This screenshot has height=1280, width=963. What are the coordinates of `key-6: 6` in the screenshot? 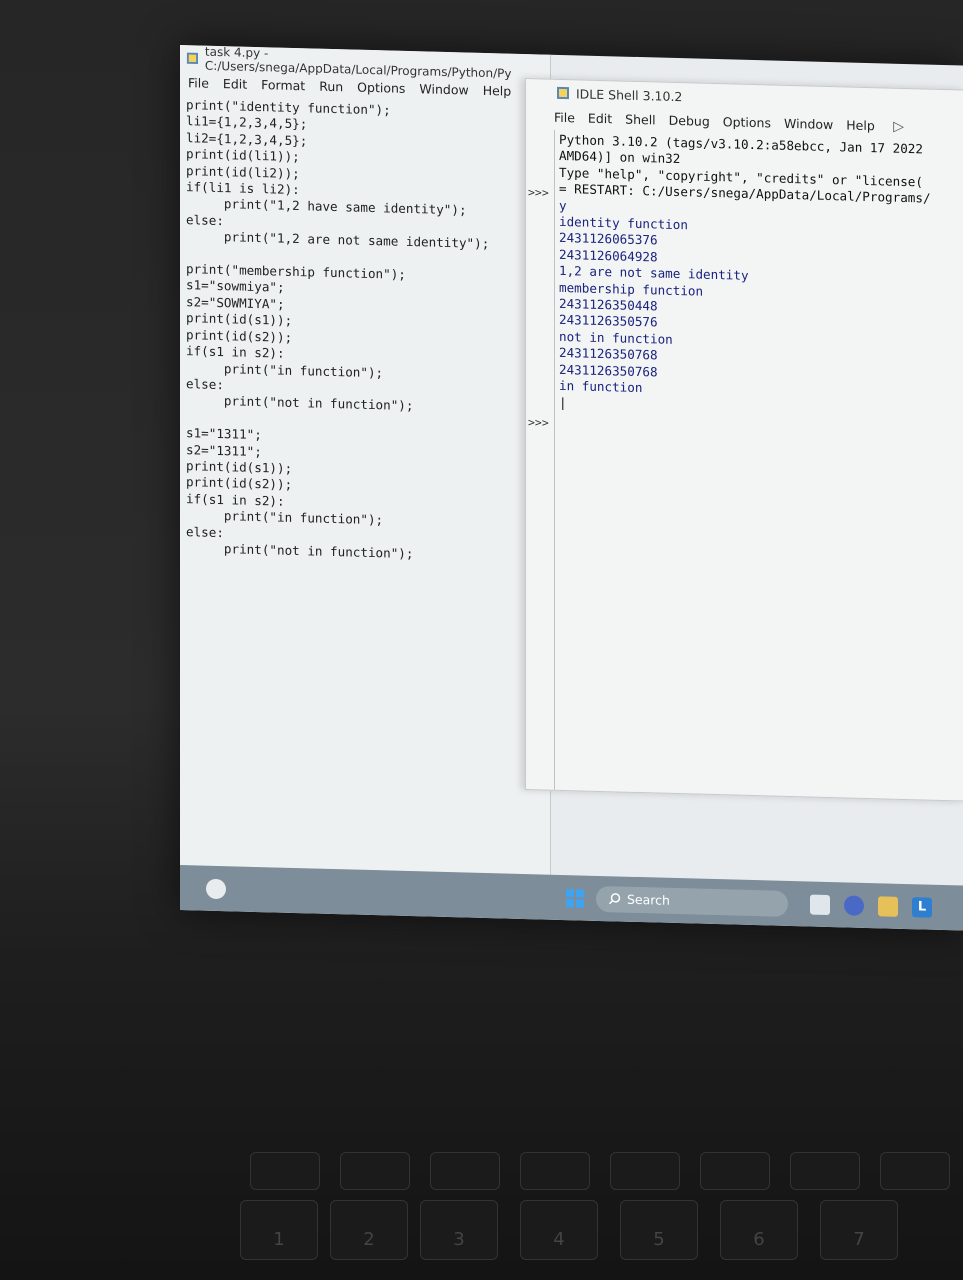 It's located at (759, 1230).